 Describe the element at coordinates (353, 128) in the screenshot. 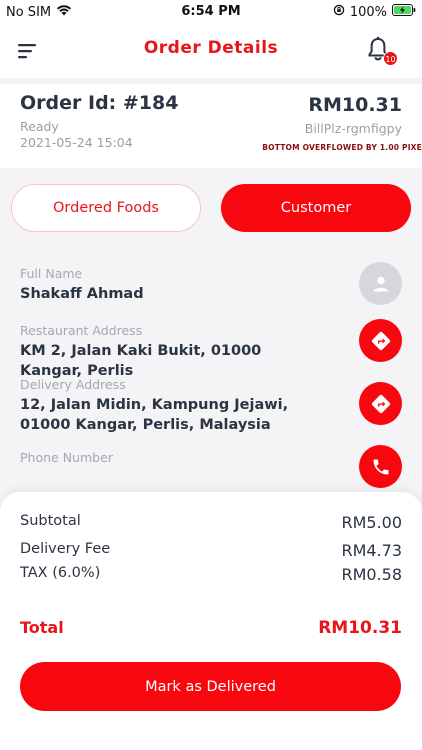

I see `bill-reference: BillPlz-rgmfigpy` at that location.